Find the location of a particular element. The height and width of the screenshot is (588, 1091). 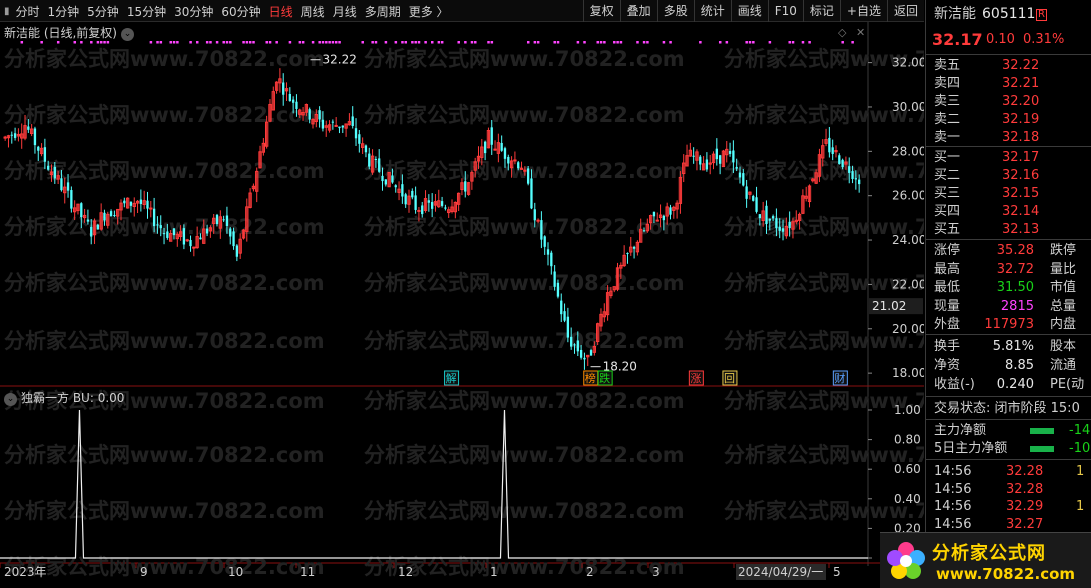

tool-button-3: 统计 is located at coordinates (712, 11).